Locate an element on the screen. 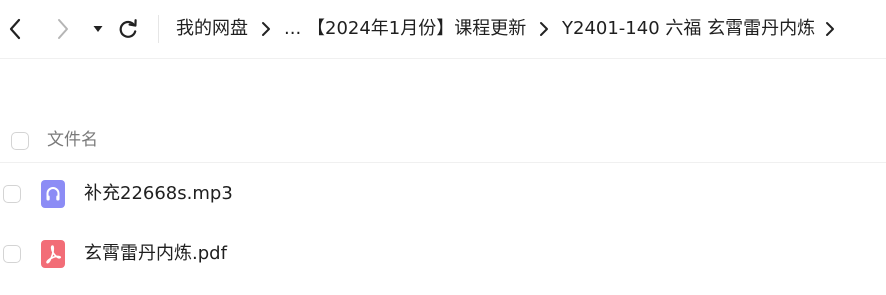 The height and width of the screenshot is (295, 886). nav-divider is located at coordinates (158, 29).